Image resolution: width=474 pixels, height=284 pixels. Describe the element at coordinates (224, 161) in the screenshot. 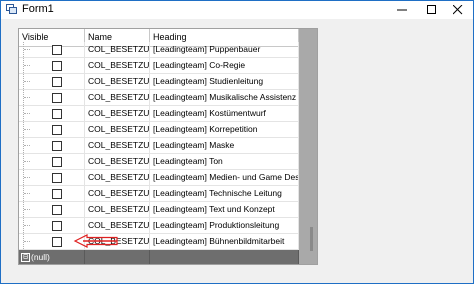

I see `heading-cell: [Leadingteam] Ton` at that location.